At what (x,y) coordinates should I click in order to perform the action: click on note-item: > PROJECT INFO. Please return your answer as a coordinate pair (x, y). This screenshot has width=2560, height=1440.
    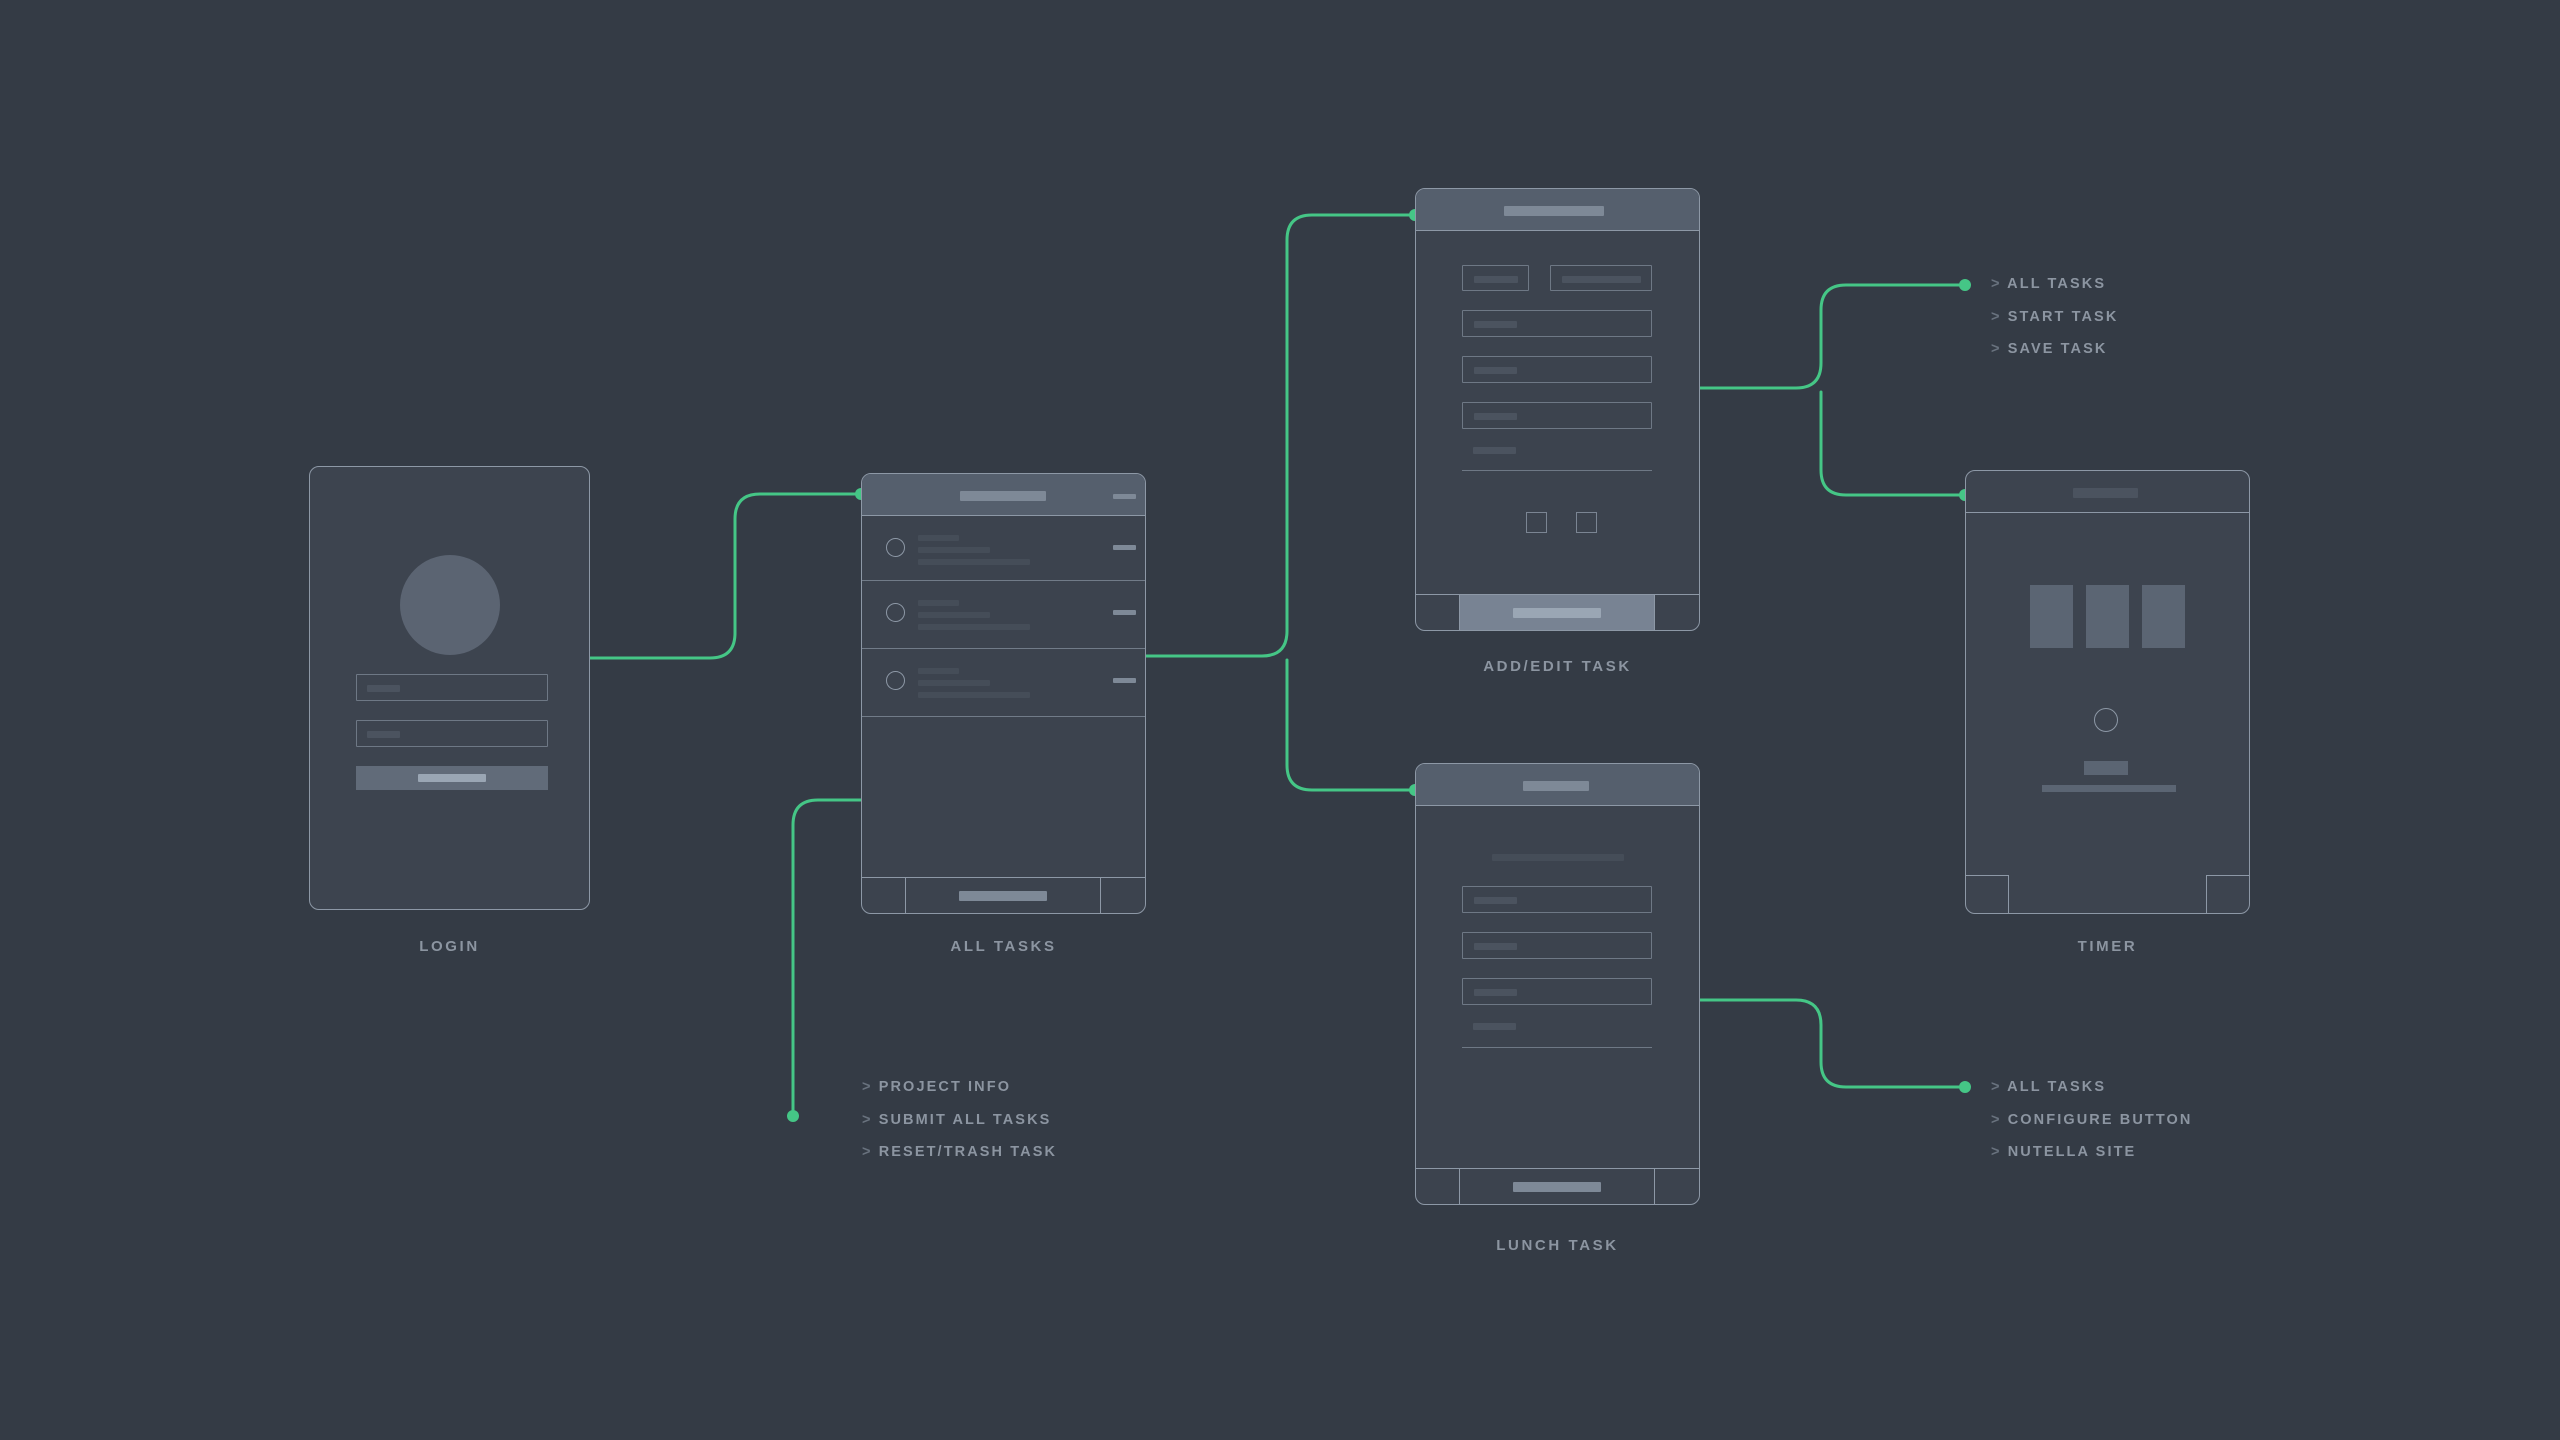
    Looking at the image, I should click on (959, 1087).